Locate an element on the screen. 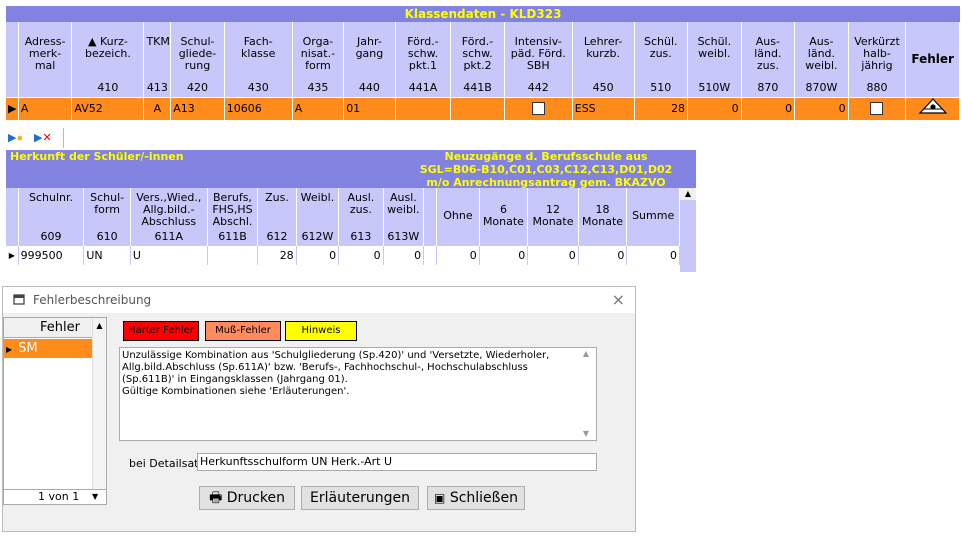 This screenshot has width=962, height=537. cell-schulnr: 999500 is located at coordinates (51, 254).